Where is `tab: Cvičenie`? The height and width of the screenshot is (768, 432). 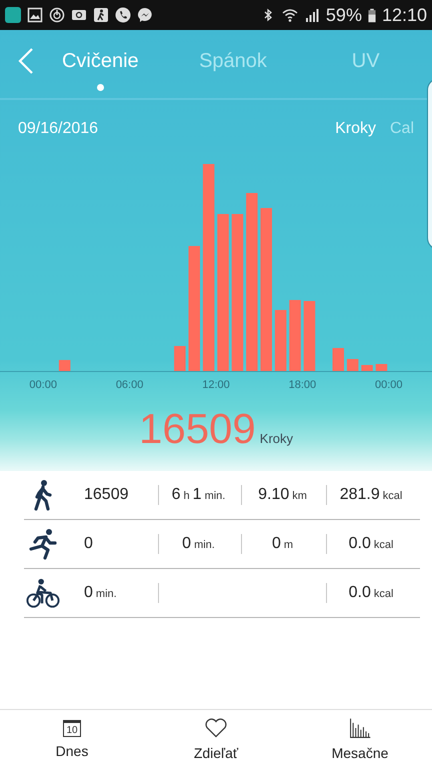 tab: Cvičenie is located at coordinates (100, 61).